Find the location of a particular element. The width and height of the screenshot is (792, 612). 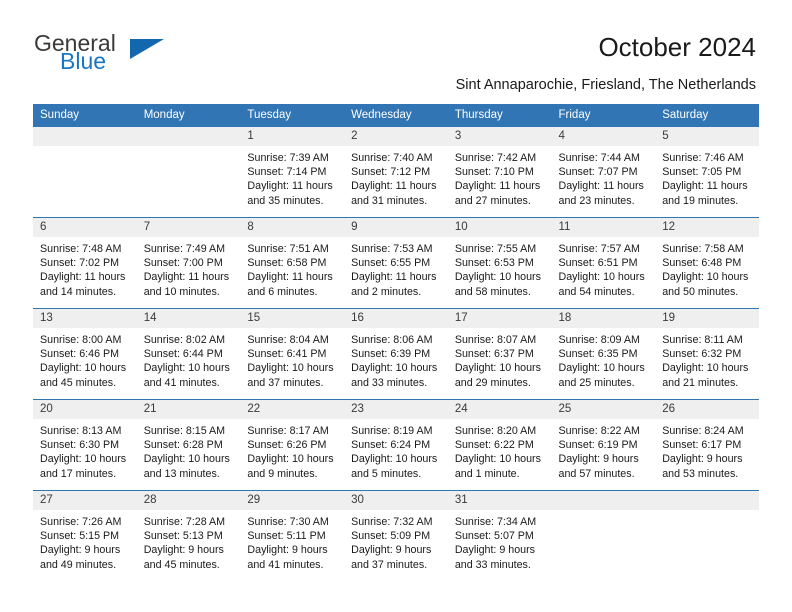

sunrise-text: Sunrise: 7:53 AM is located at coordinates (392, 249).